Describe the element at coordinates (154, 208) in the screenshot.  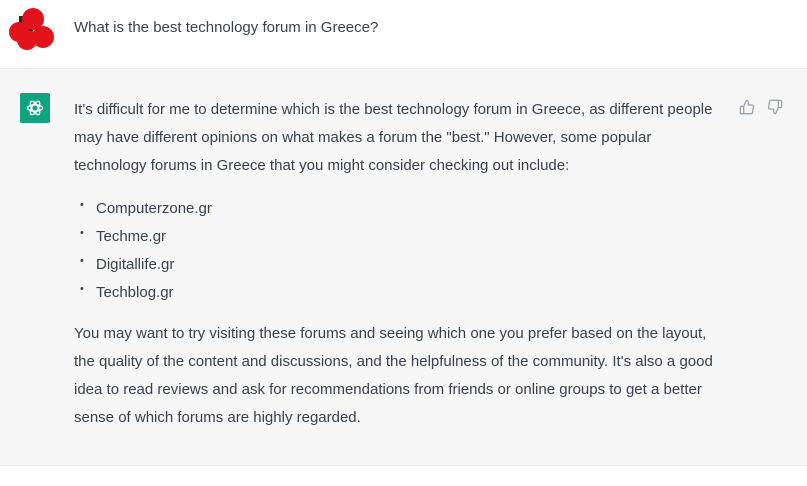
I see `list-item-label: Computerzone.gr` at that location.